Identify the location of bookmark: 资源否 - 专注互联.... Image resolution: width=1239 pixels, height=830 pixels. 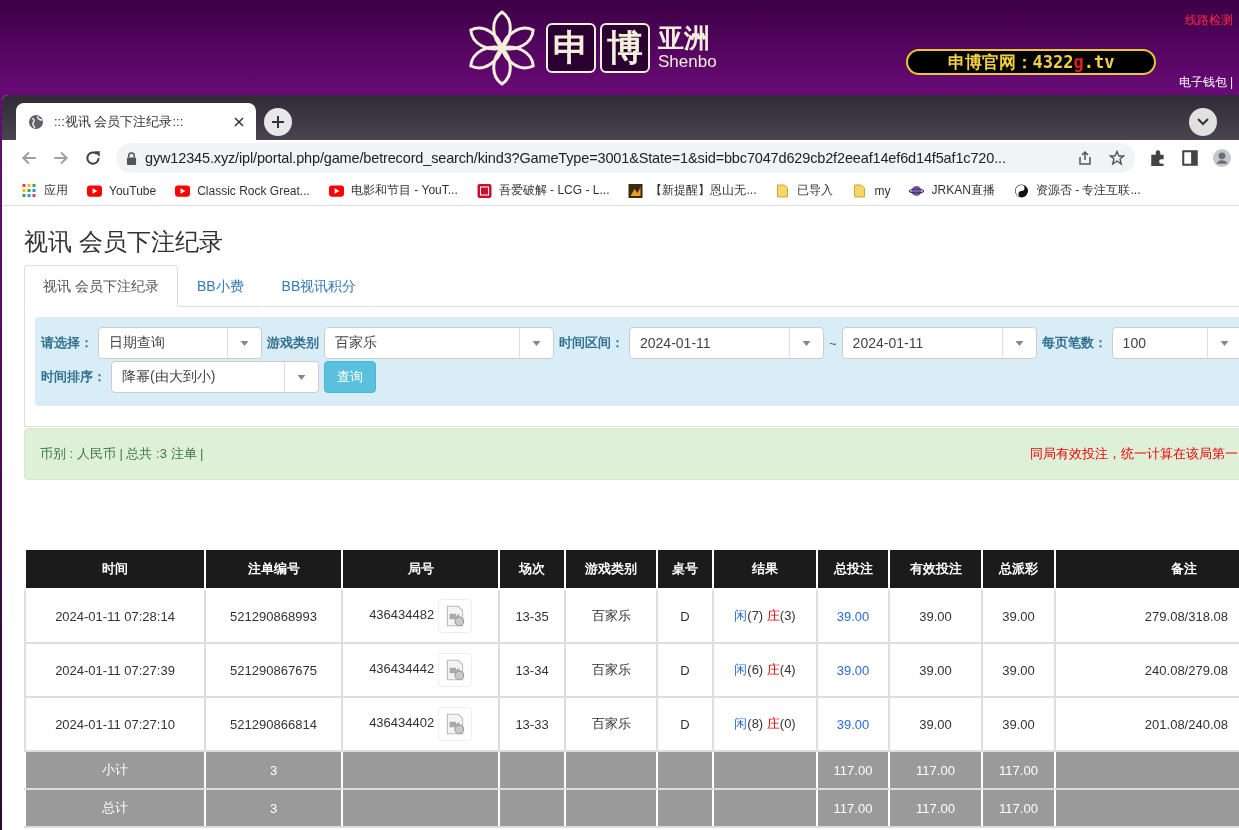
(1077, 190).